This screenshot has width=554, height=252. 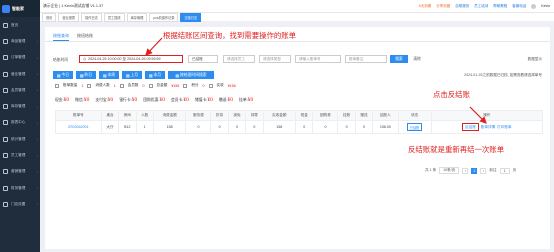 What do you see at coordinates (157, 74) in the screenshot?
I see `quick-filter-label: 本月` at bounding box center [157, 74].